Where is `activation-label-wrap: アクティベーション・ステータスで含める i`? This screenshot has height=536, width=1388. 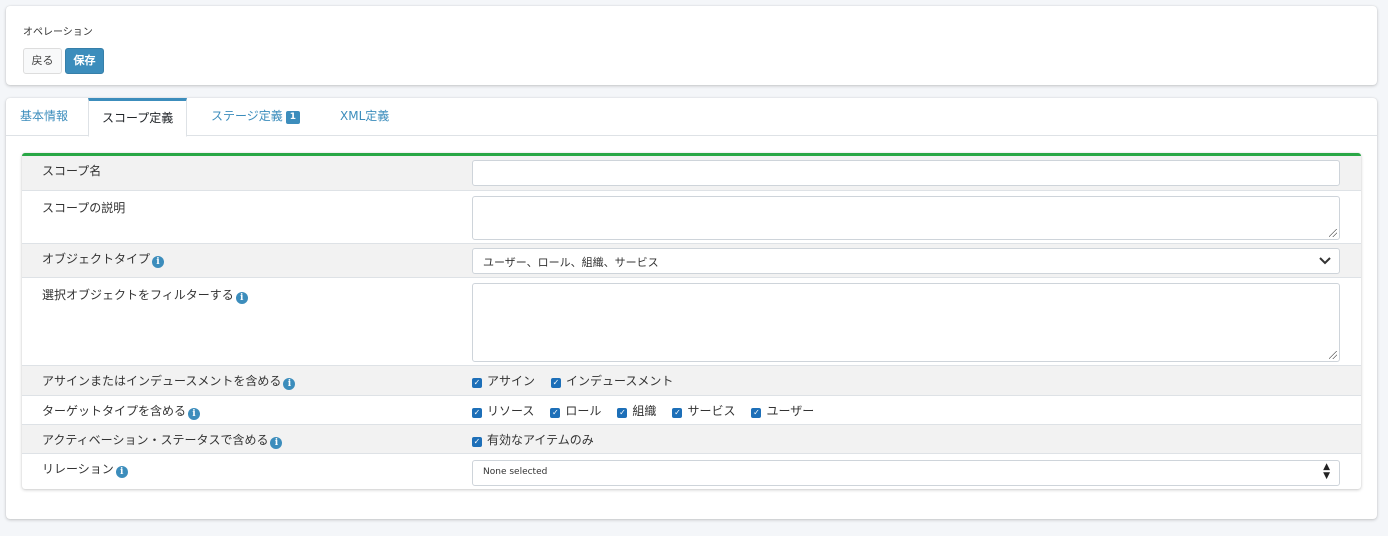
activation-label-wrap: アクティベーション・ステータスで含める i is located at coordinates (162, 440).